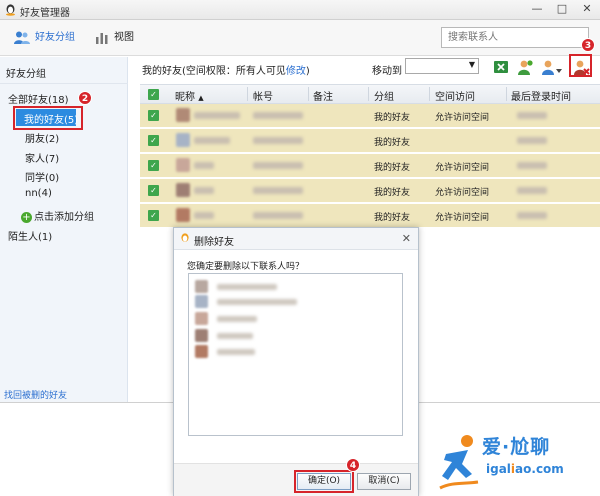 This screenshot has height=496, width=600. I want to click on column-header-last-login: 最后登录时间, so click(541, 95).